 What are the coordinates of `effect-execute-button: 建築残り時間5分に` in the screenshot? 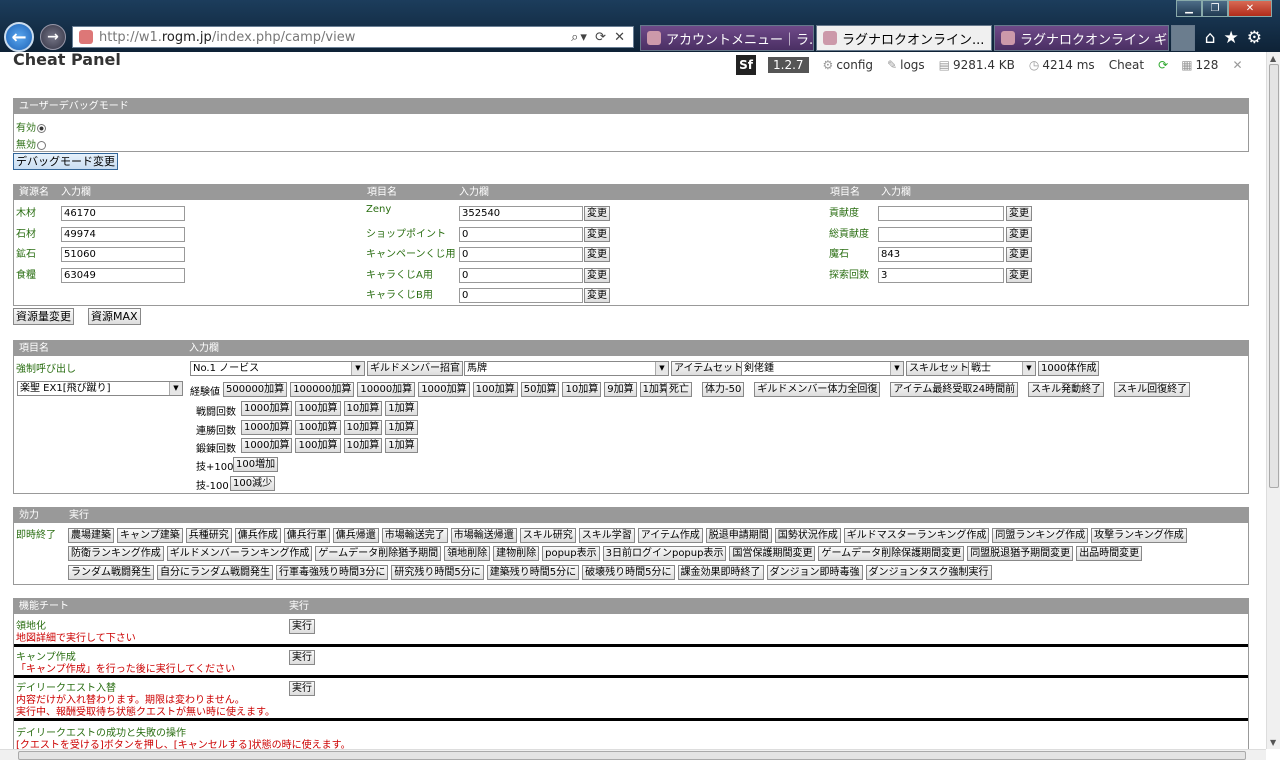 It's located at (533, 572).